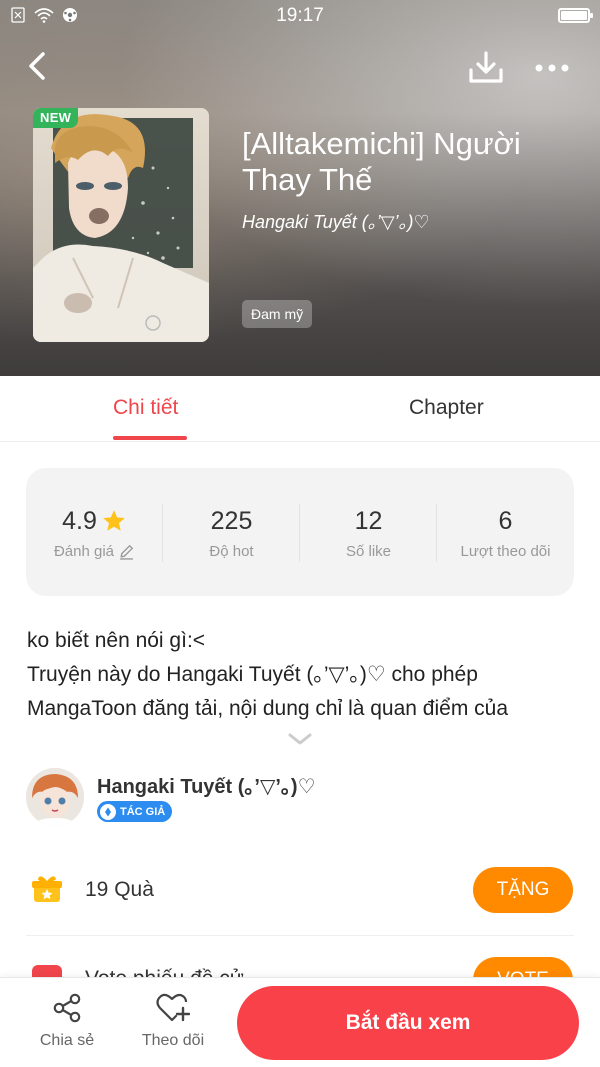 This screenshot has width=600, height=1067. What do you see at coordinates (300, 935) in the screenshot?
I see `divider` at bounding box center [300, 935].